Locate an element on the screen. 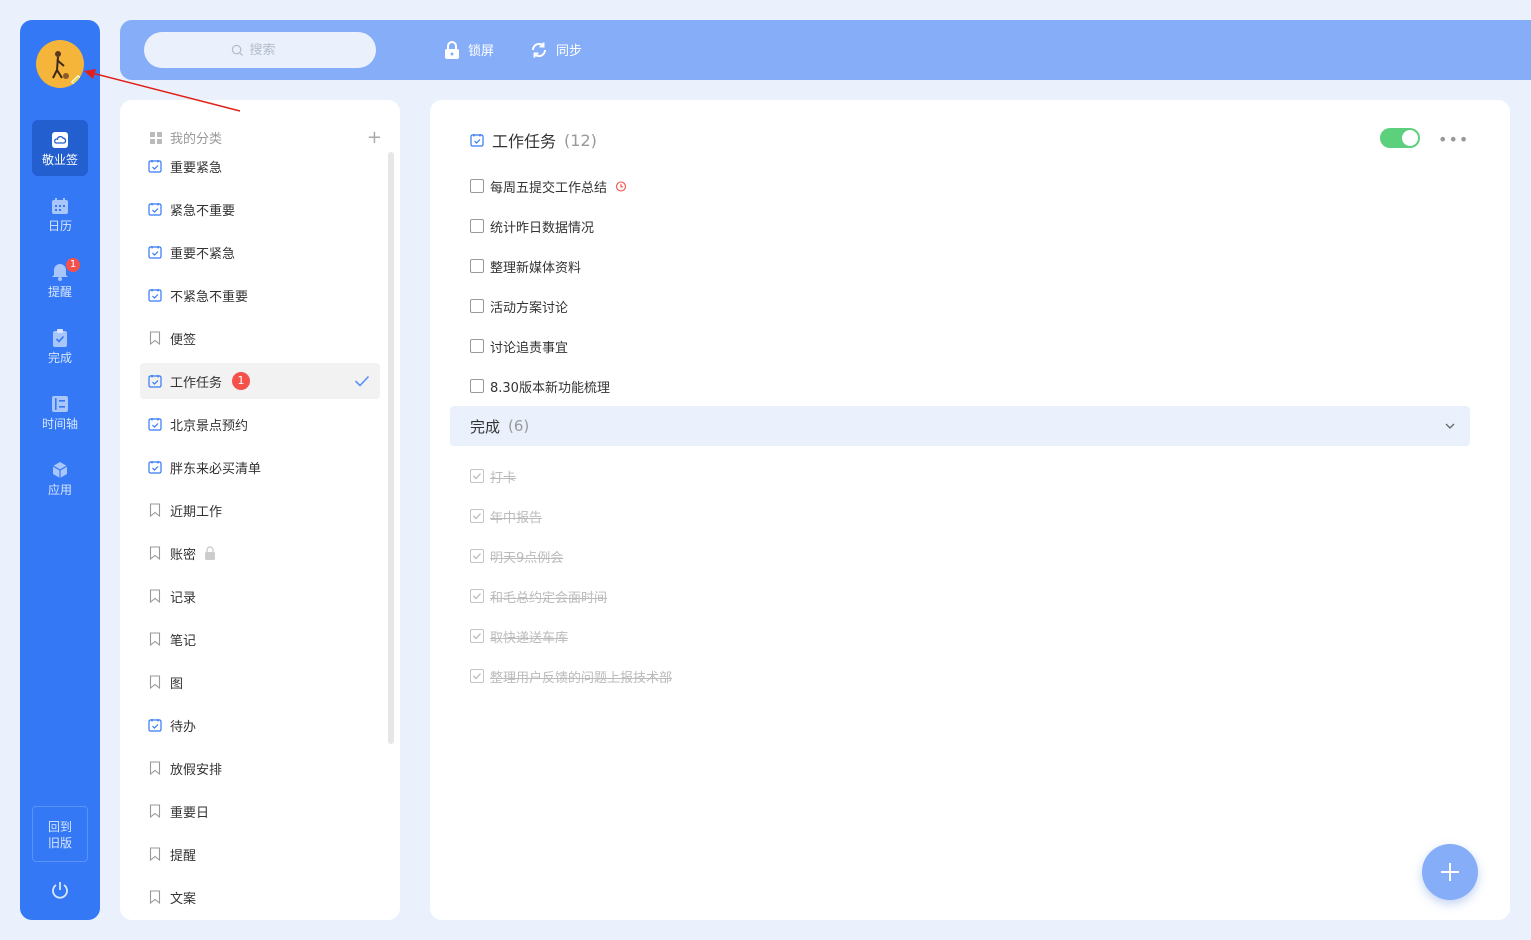  rail-item-done: 完成 is located at coordinates (60, 346).